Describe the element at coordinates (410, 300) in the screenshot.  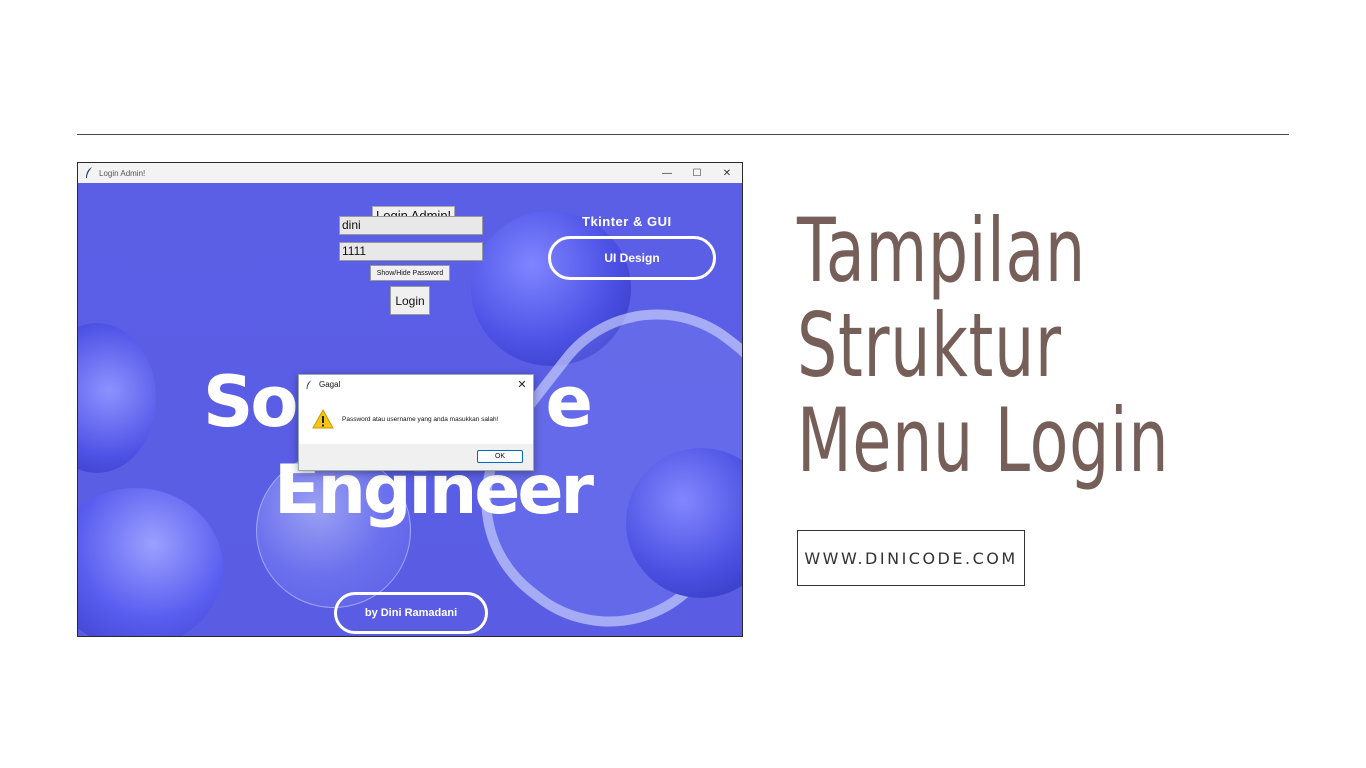
I see `login-button: Login` at that location.